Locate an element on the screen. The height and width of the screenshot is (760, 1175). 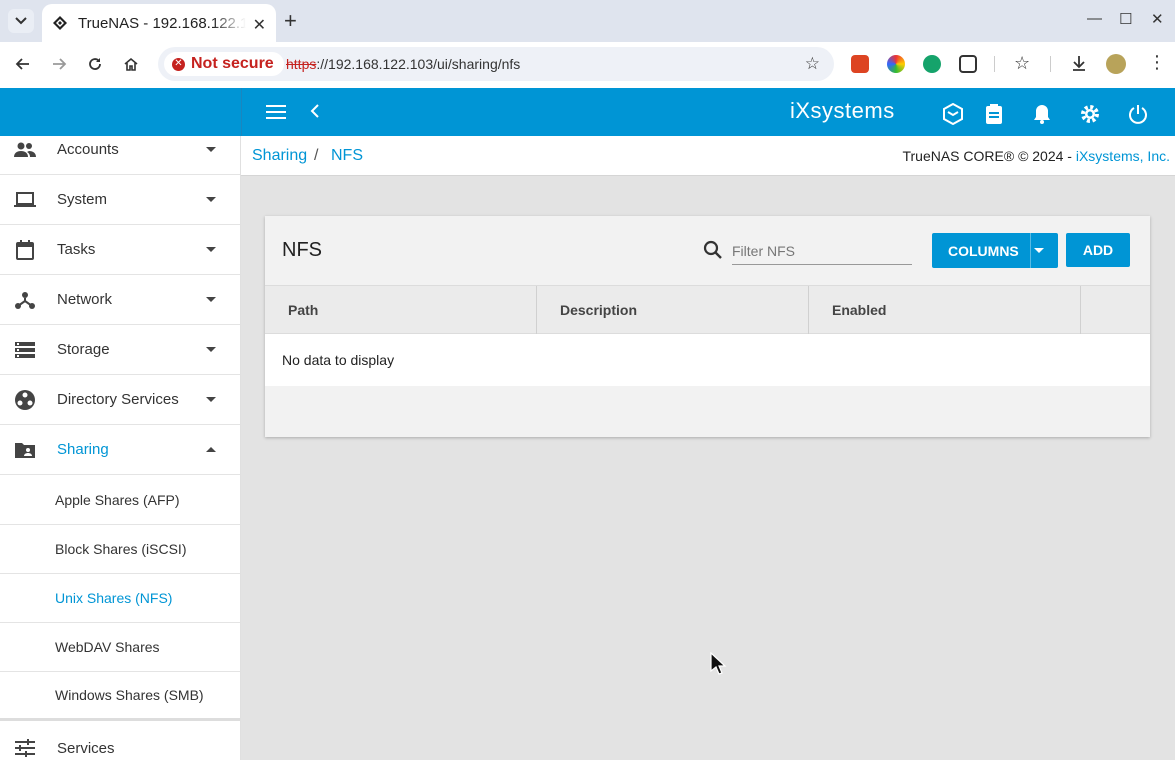
filter-input is located at coordinates (822, 251).